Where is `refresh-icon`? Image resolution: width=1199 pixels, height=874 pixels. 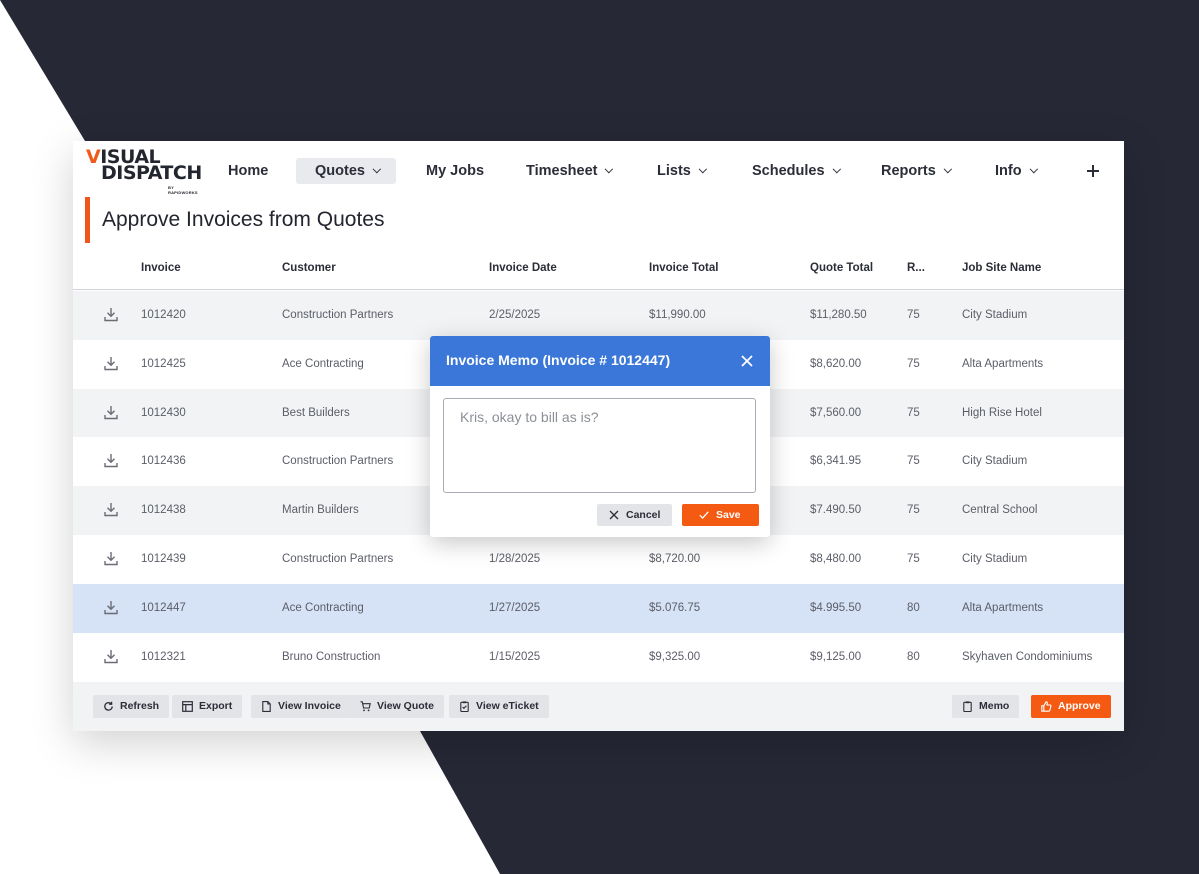
refresh-icon is located at coordinates (108, 706).